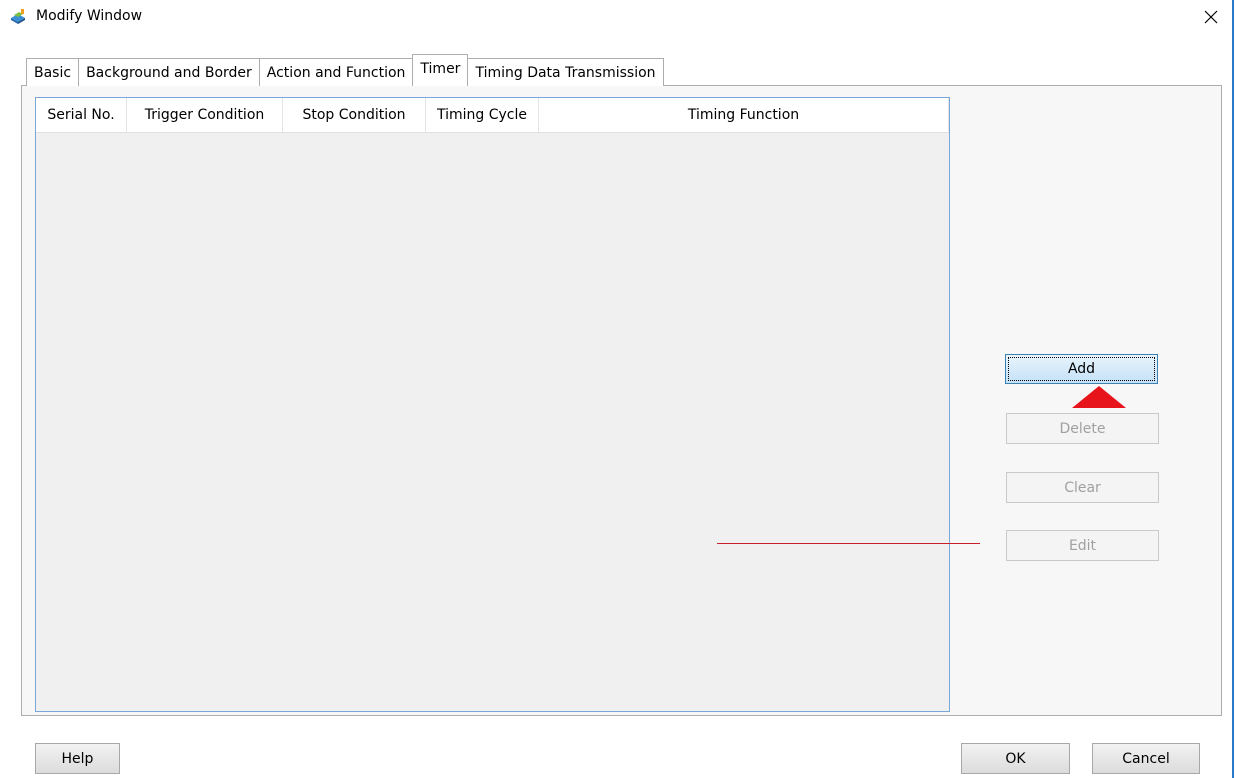 This screenshot has height=778, width=1236. Describe the element at coordinates (53, 72) in the screenshot. I see `tab-basic: Basic` at that location.